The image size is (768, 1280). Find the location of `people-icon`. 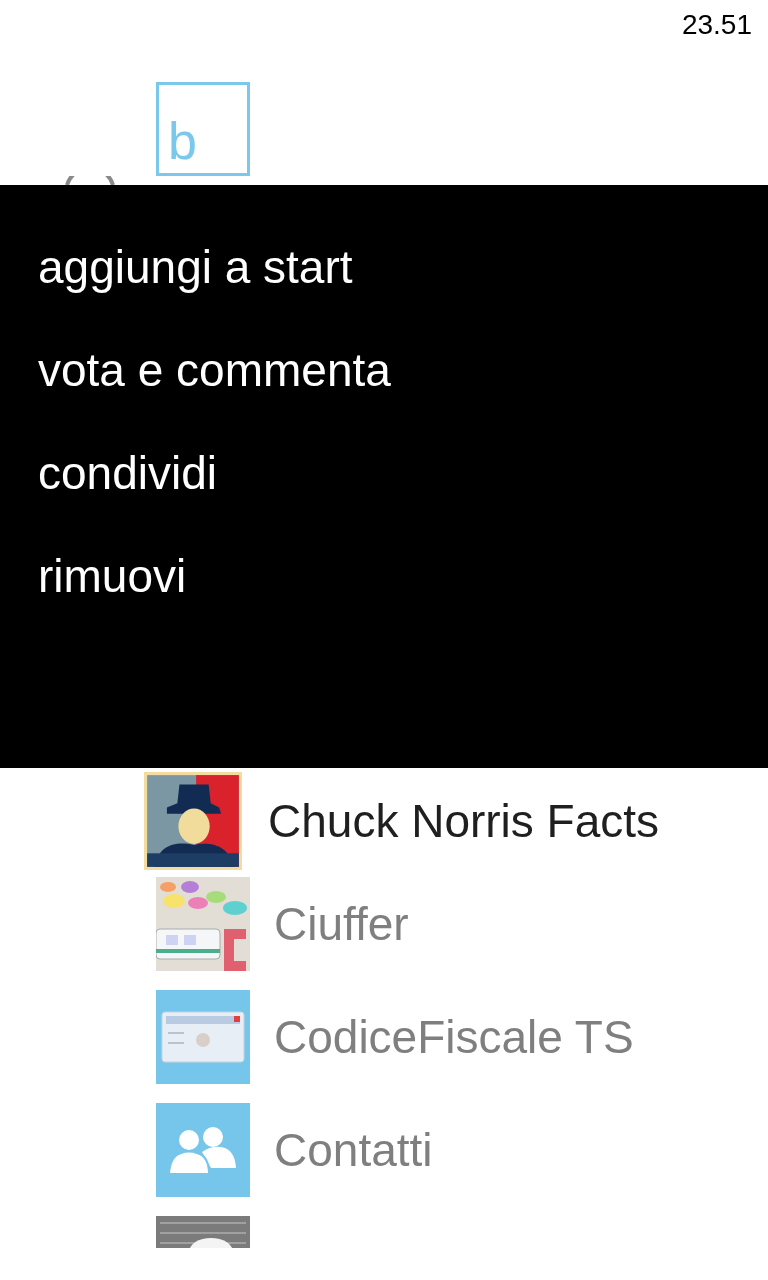

people-icon is located at coordinates (203, 1150).